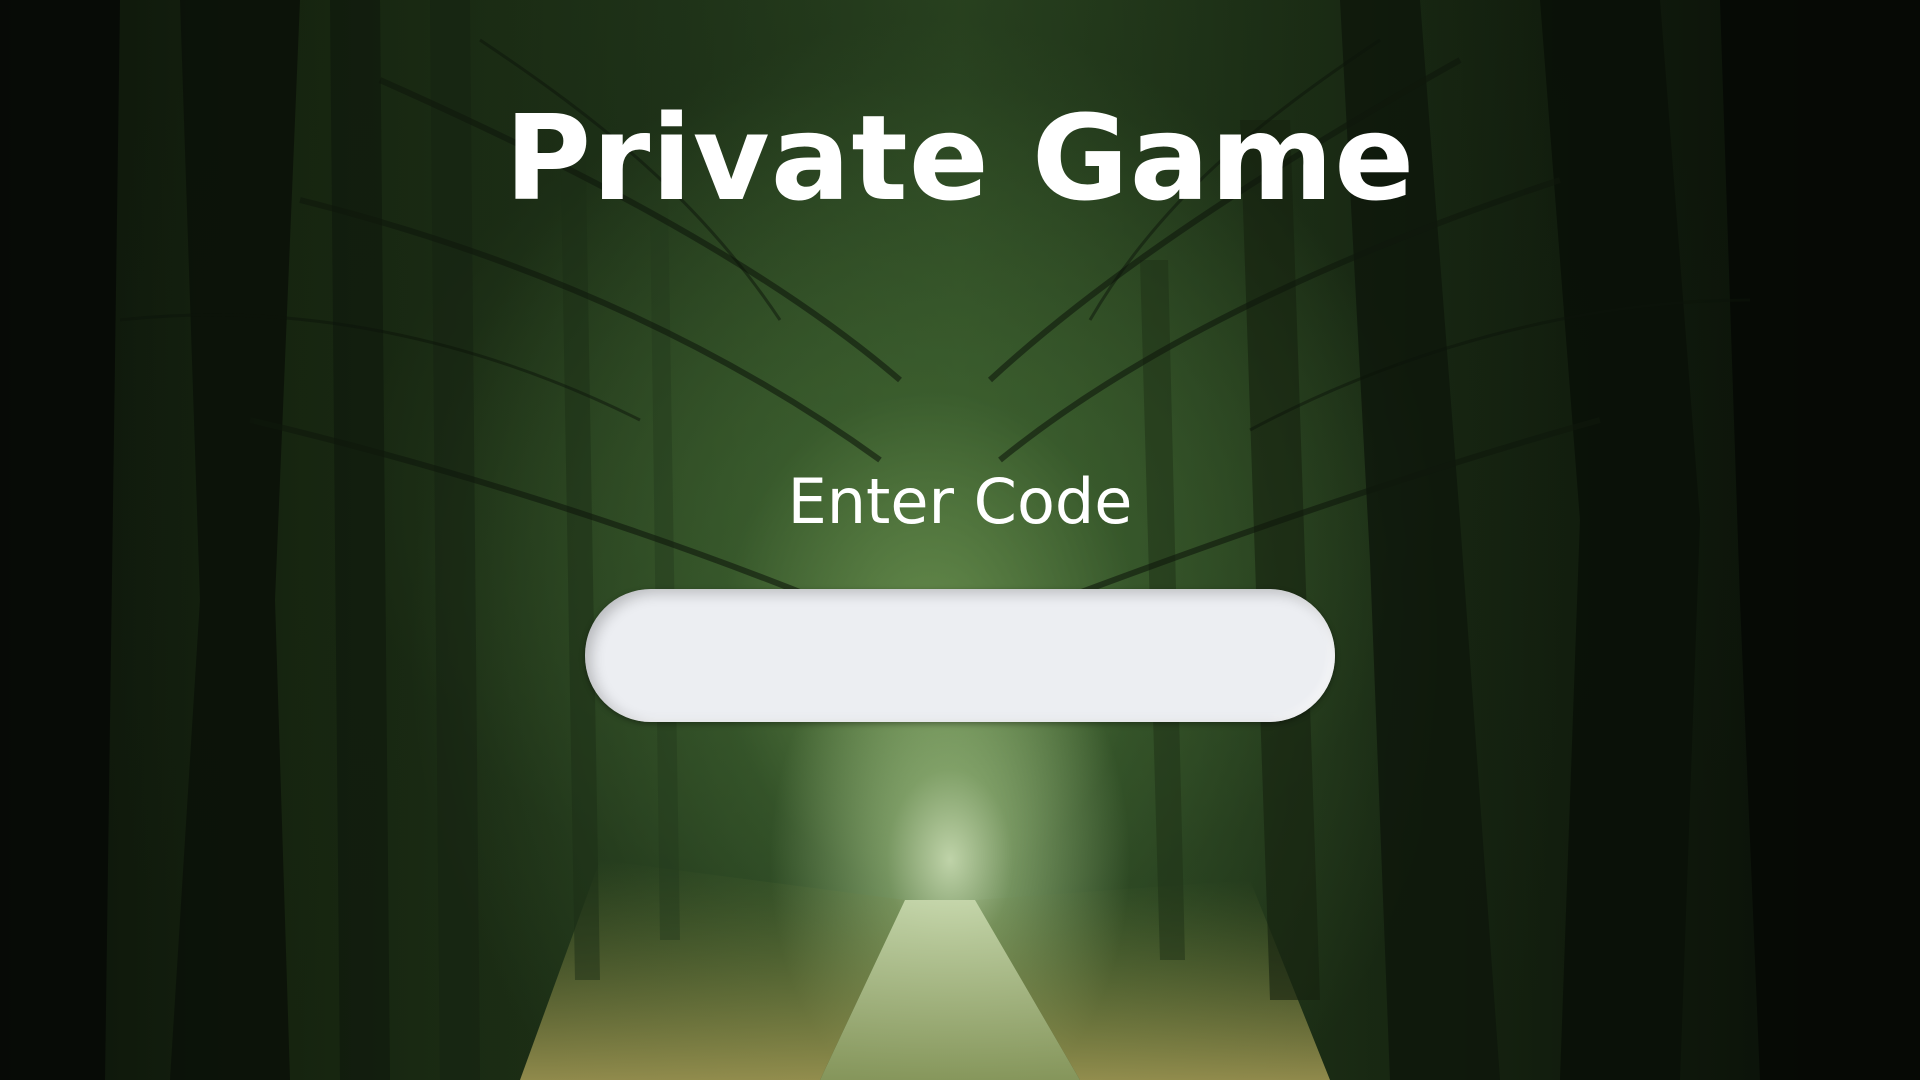 The height and width of the screenshot is (1080, 1920). I want to click on page-title: Private Game, so click(960, 158).